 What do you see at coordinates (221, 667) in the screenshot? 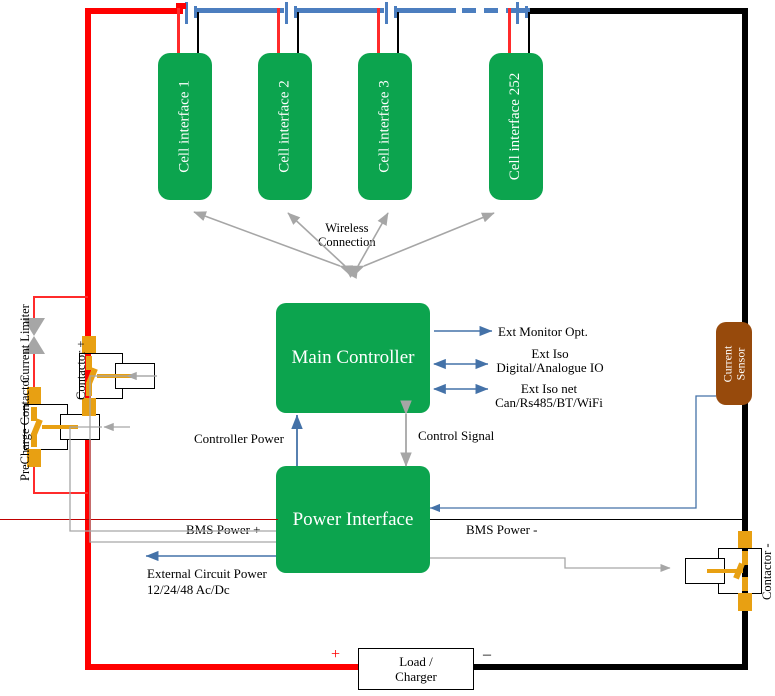
I see `positive-bus-bottom` at bounding box center [221, 667].